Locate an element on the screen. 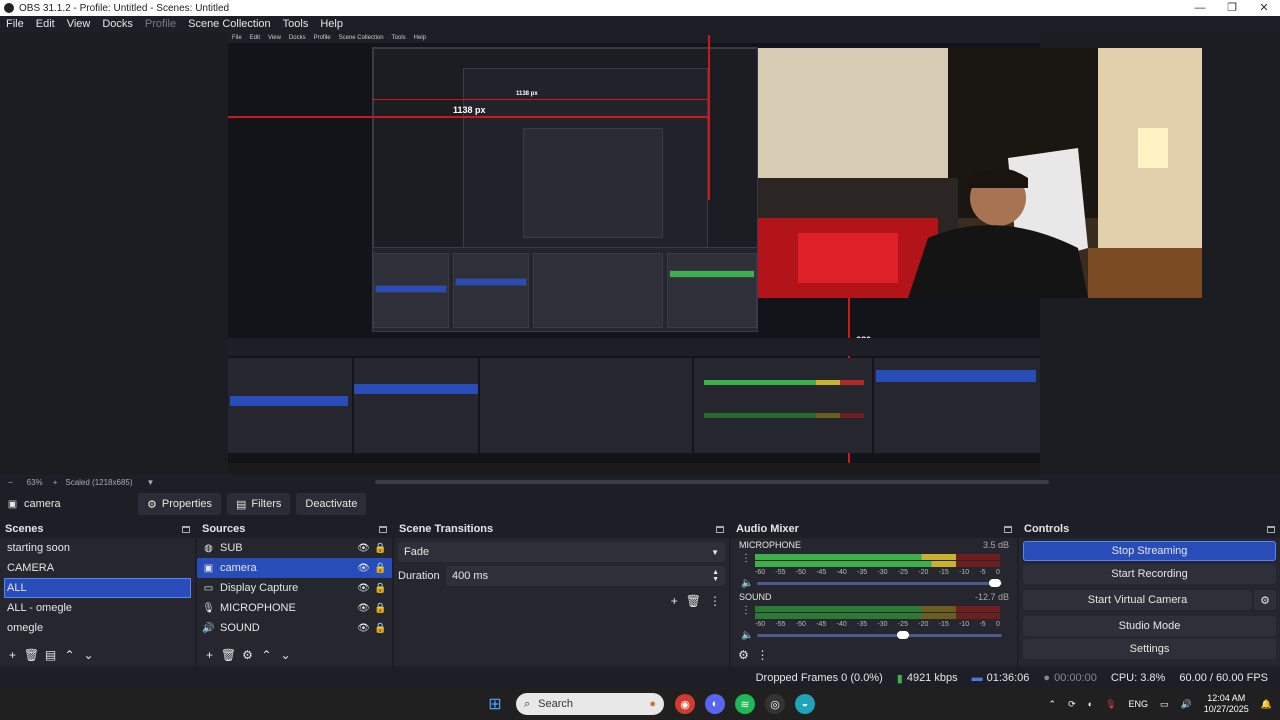 Image resolution: width=1280 pixels, height=720 pixels. source-item: 🎙 MICROPHONE 👁 🔒 is located at coordinates (294, 608).